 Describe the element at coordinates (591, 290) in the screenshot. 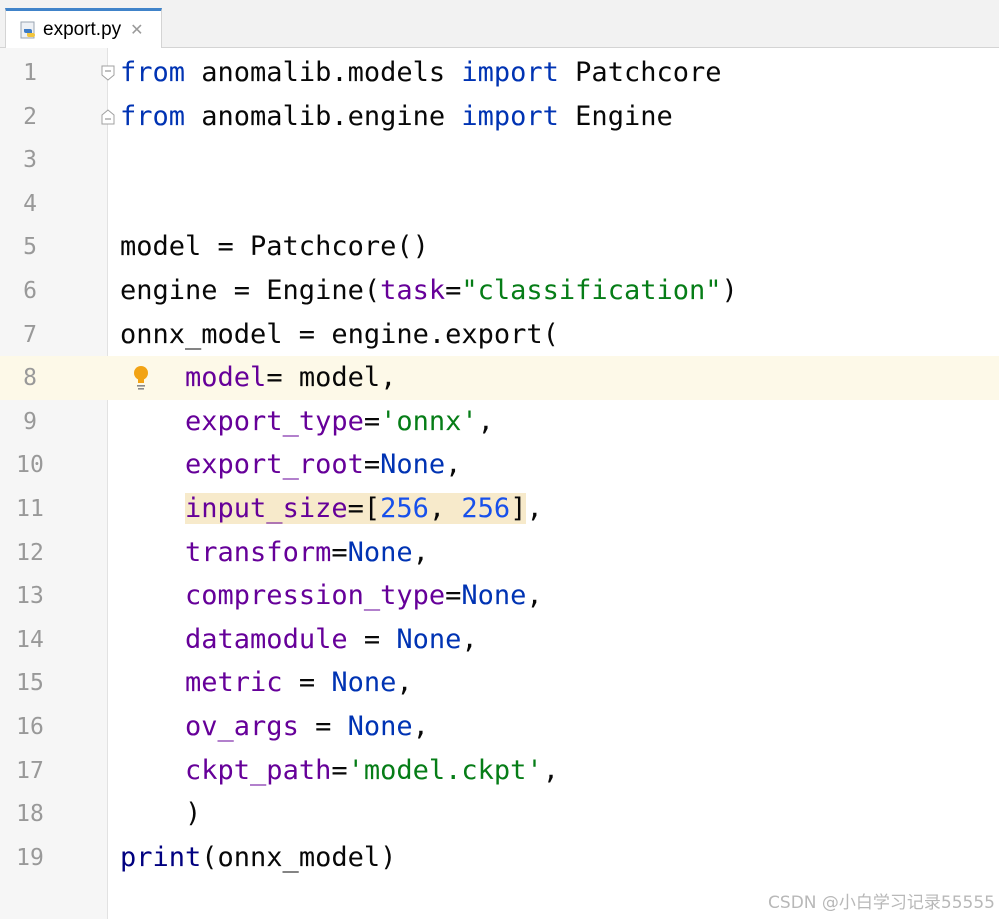

I see `code-token: "classification"` at that location.